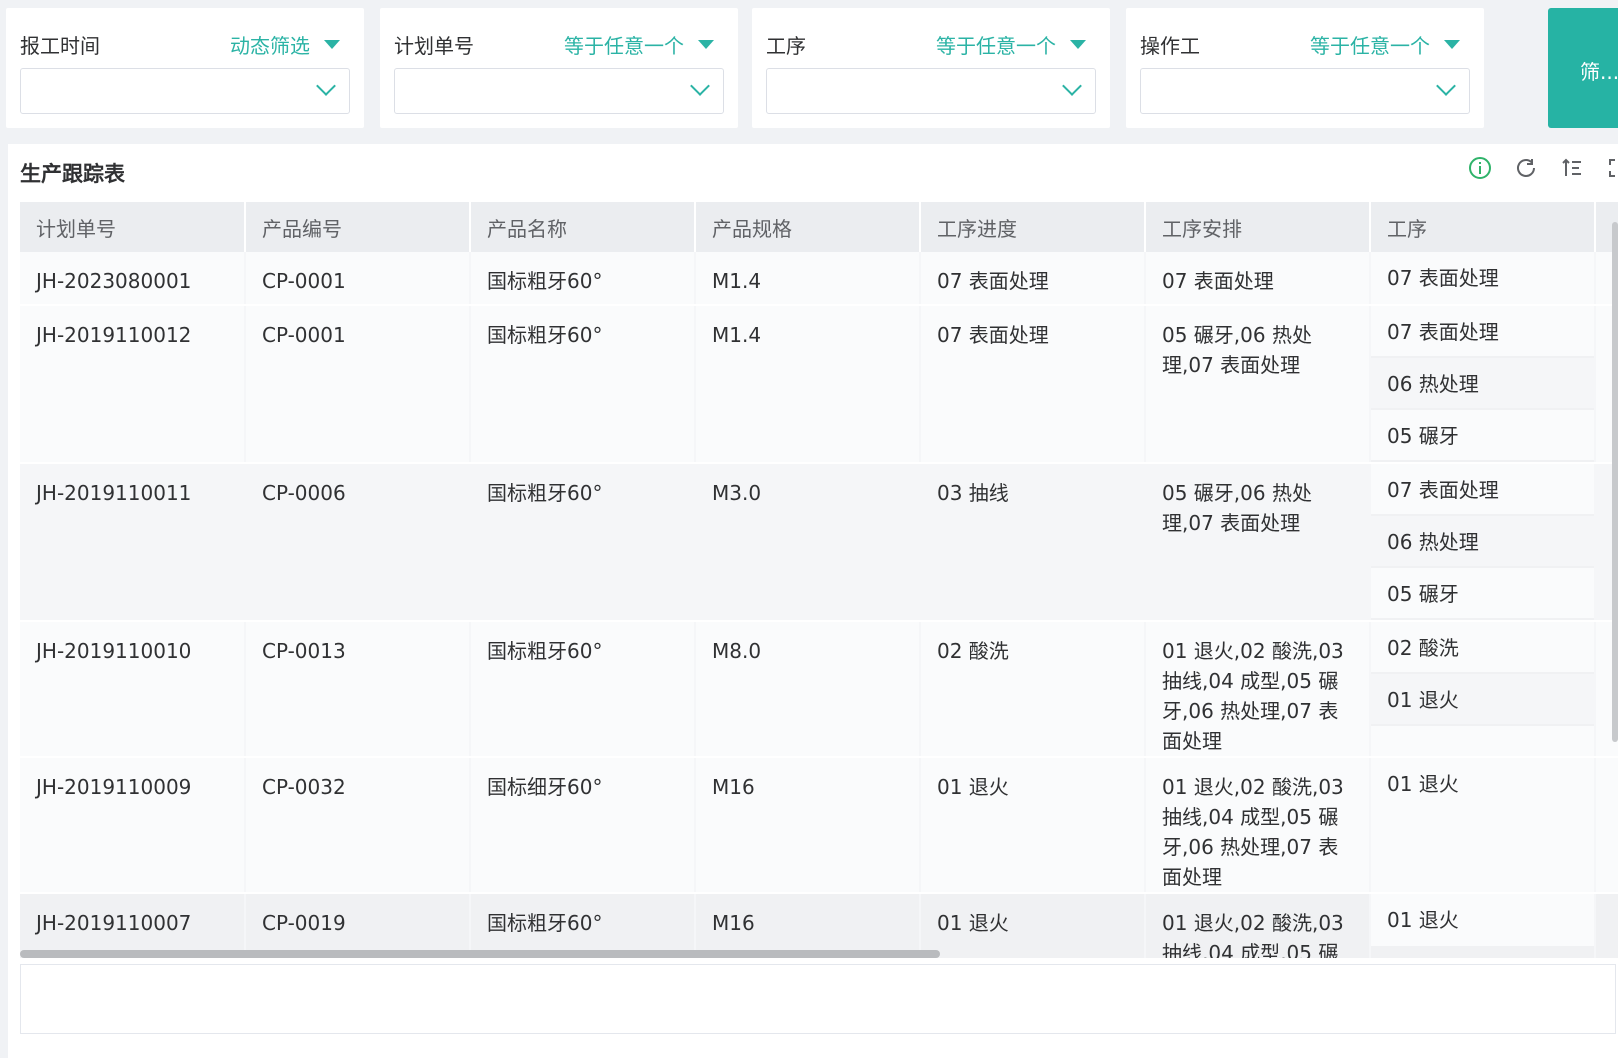 This screenshot has width=1618, height=1058. I want to click on filter-card-2: 计划单号 等于任意一个, so click(559, 68).